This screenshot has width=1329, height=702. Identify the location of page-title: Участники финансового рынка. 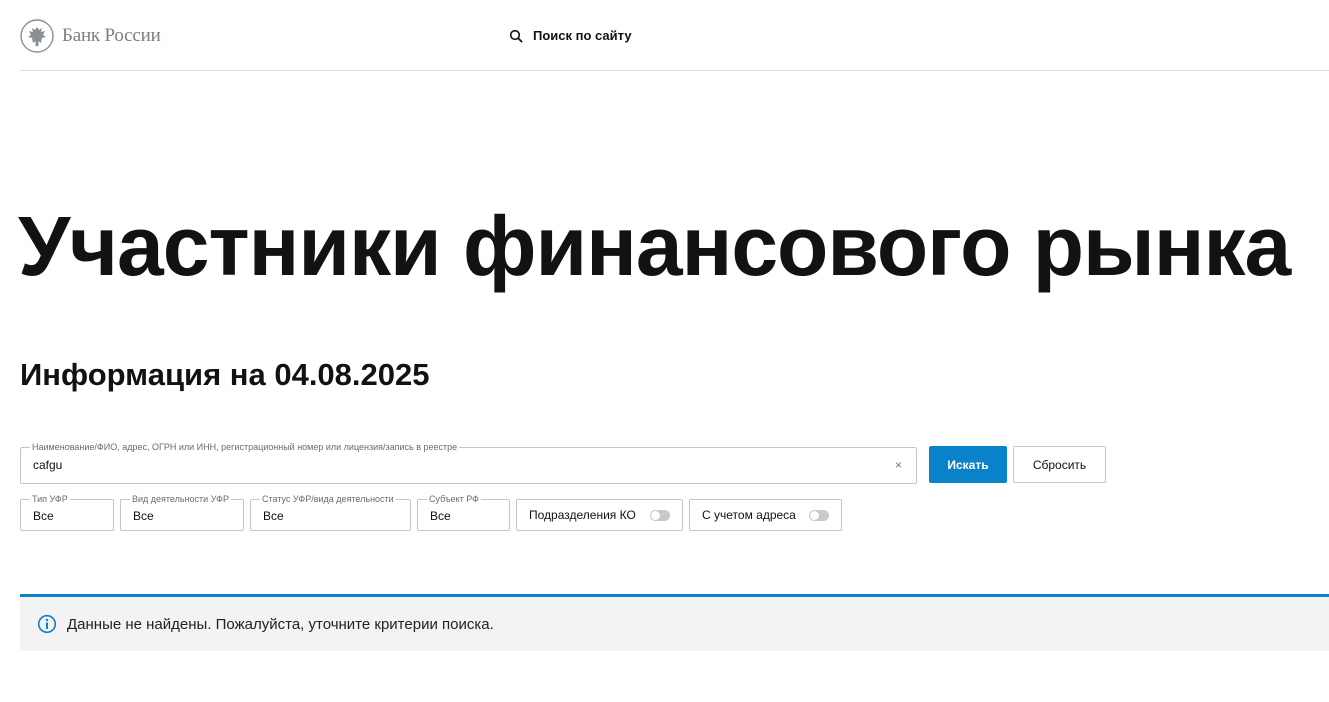
(654, 246).